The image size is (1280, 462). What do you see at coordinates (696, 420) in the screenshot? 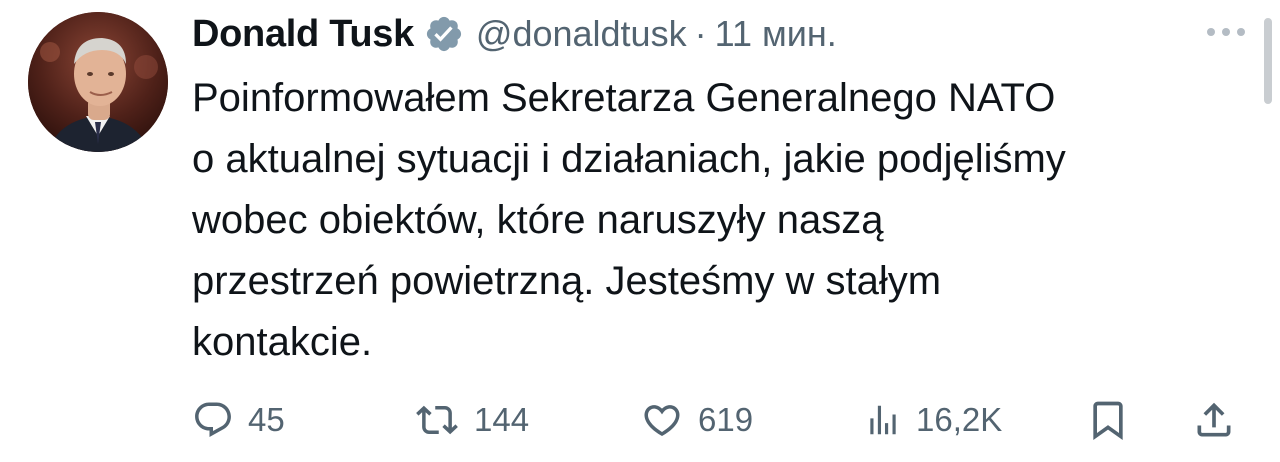
I see `like-button: 619` at bounding box center [696, 420].